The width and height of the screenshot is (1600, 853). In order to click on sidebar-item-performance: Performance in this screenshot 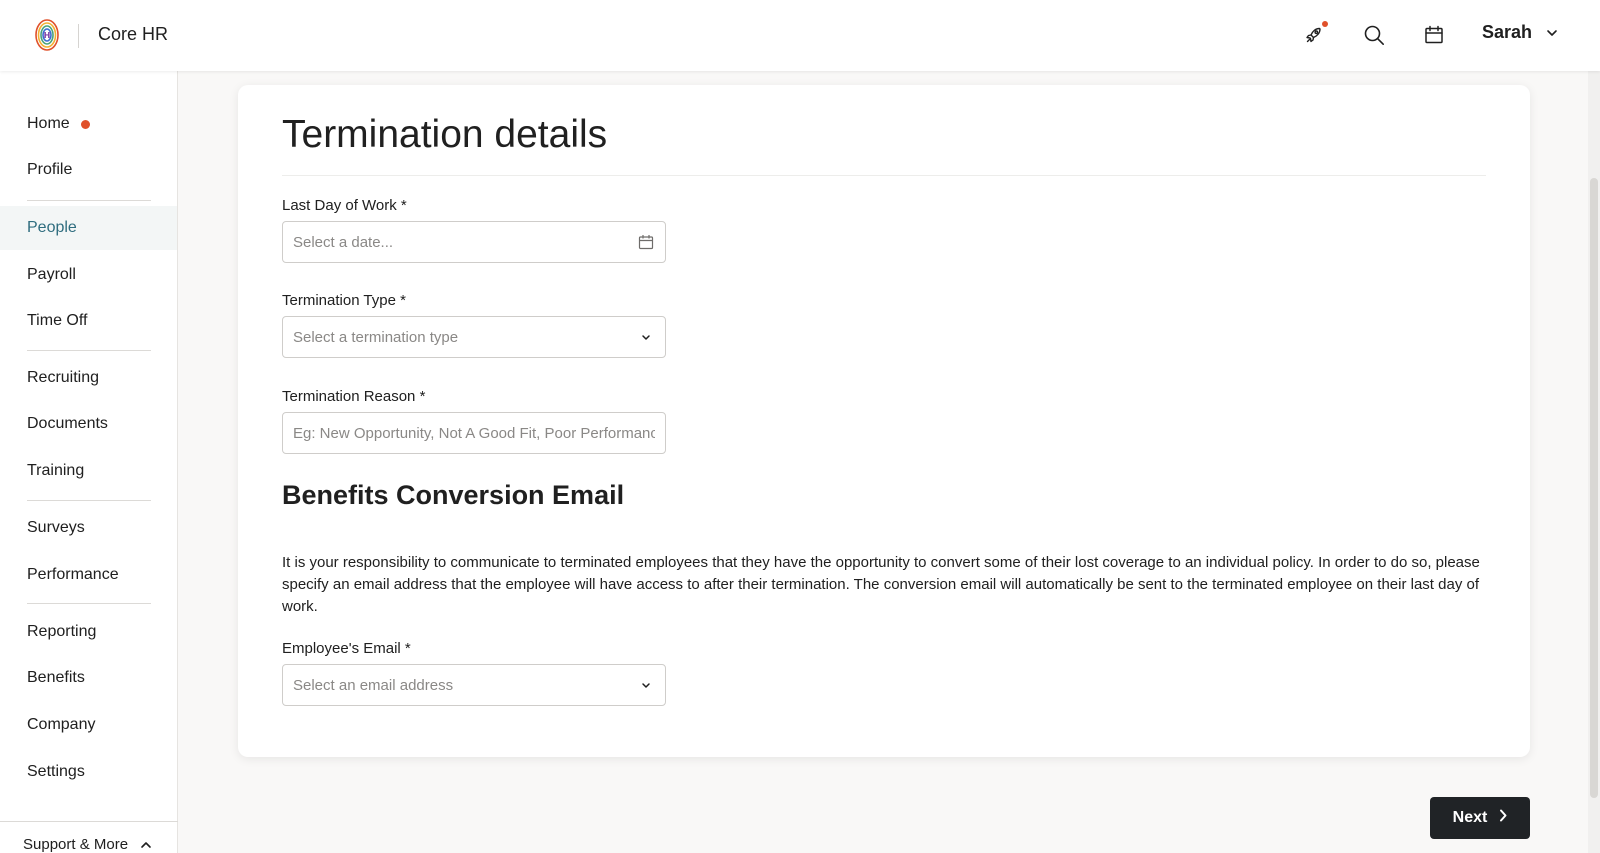, I will do `click(88, 575)`.